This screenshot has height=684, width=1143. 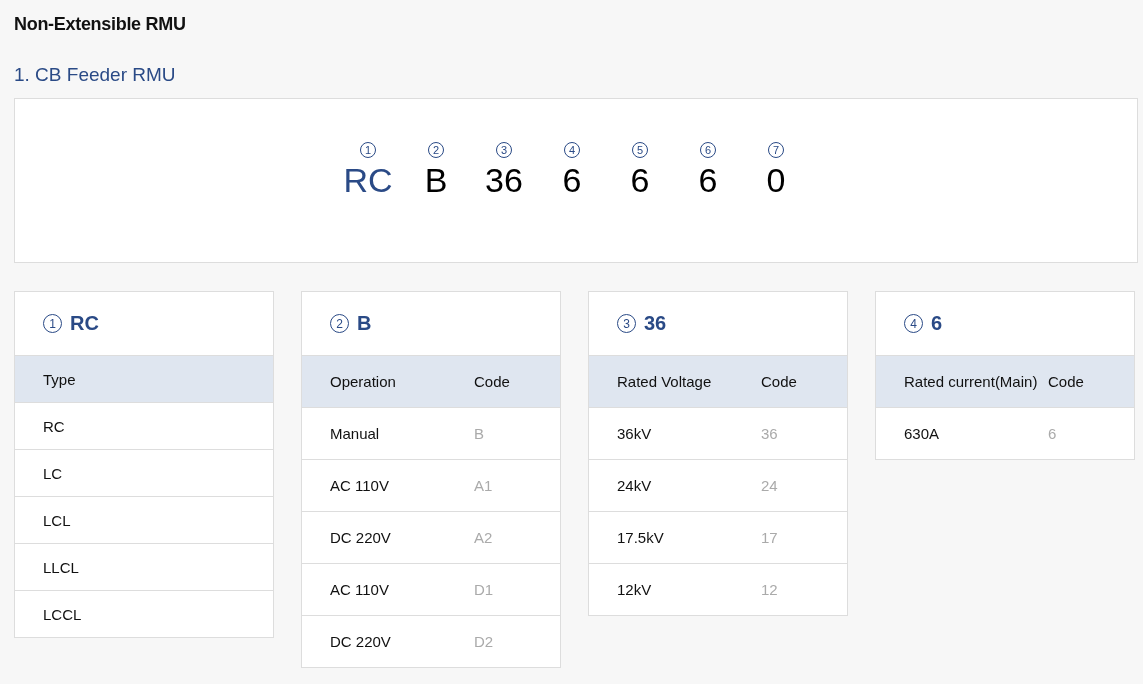 What do you see at coordinates (635, 589) in the screenshot?
I see `table-cell-text: 12kV` at bounding box center [635, 589].